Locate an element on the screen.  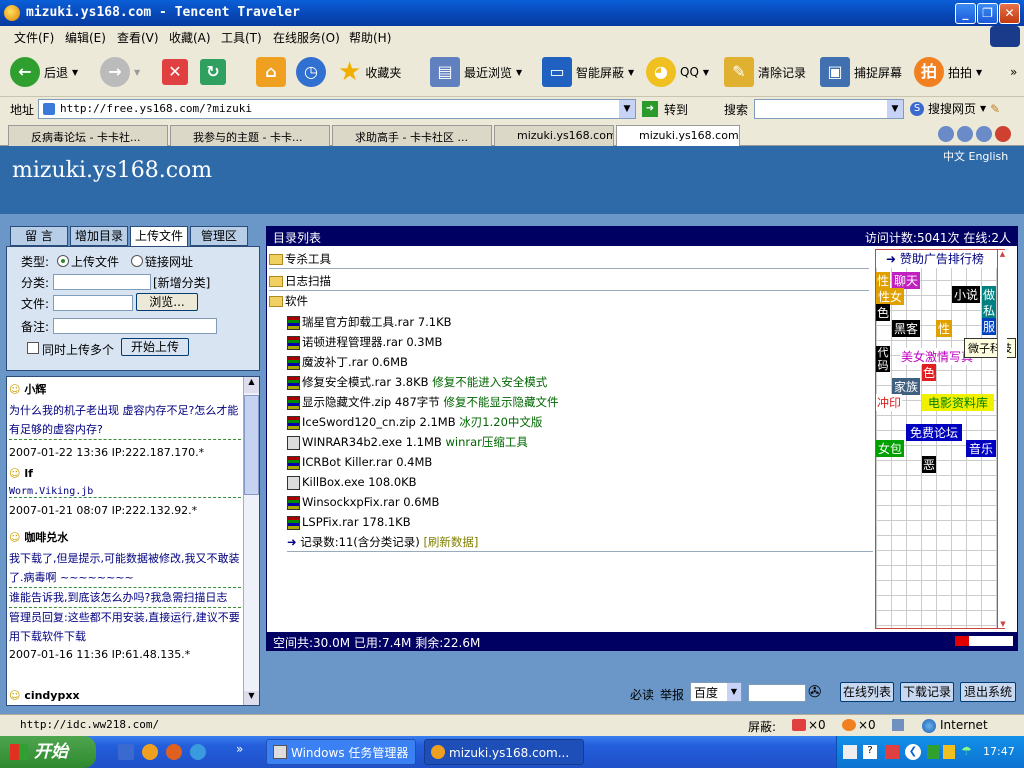
radio-link is located at coordinates (137, 261).